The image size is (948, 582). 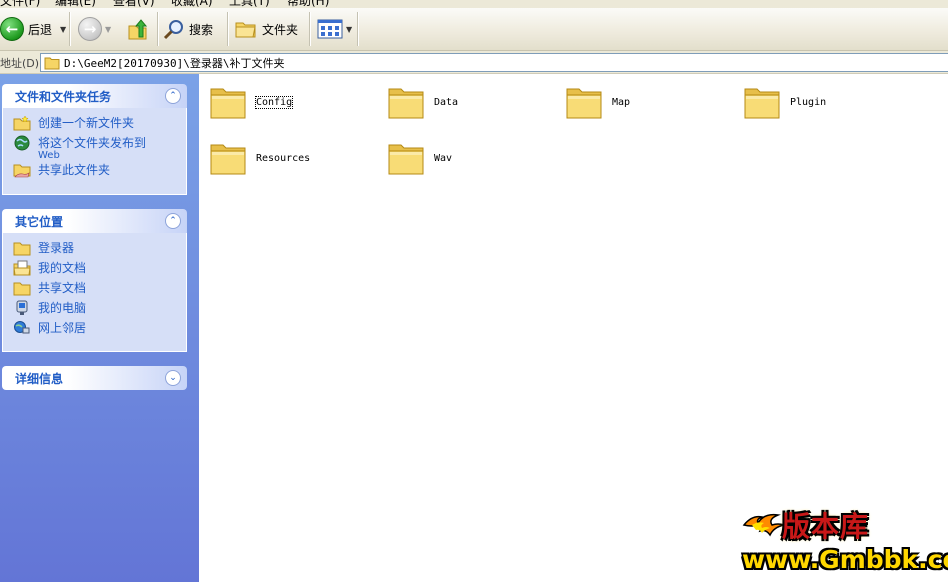 What do you see at coordinates (26, 29) in the screenshot?
I see `back-button: ← 后退` at bounding box center [26, 29].